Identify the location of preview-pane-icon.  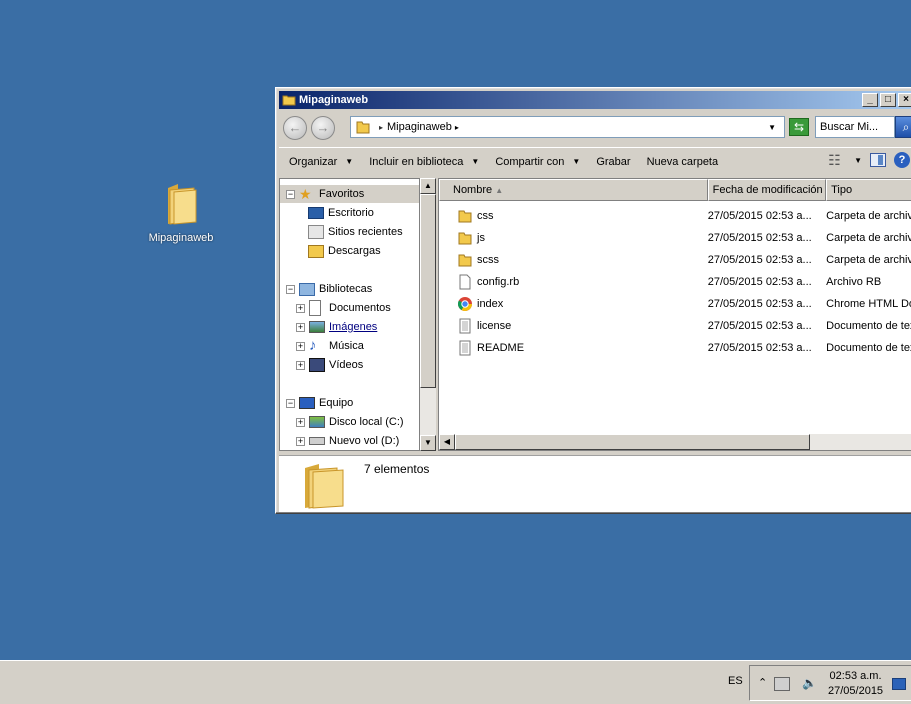
(878, 160).